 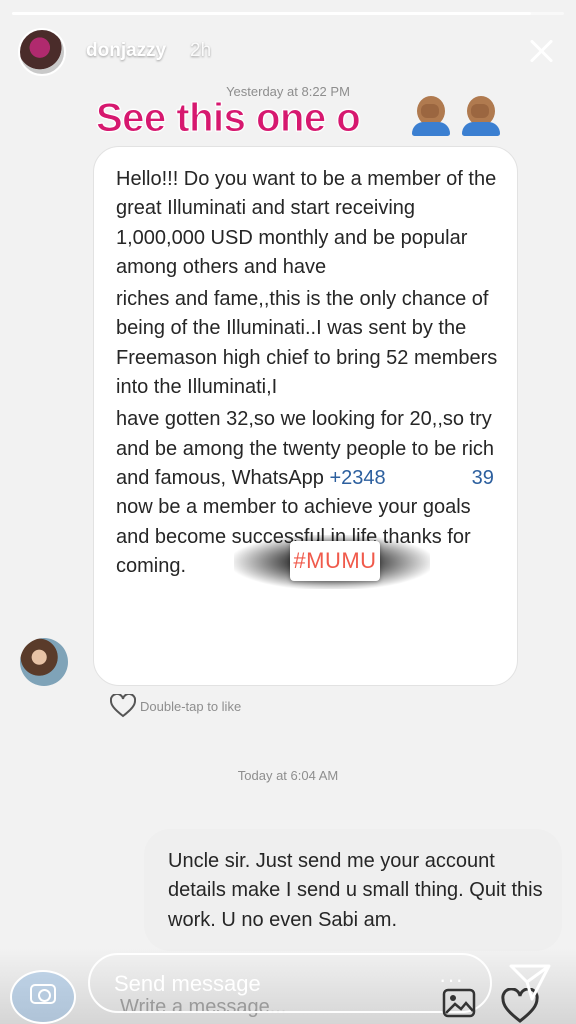 What do you see at coordinates (44, 662) in the screenshot?
I see `sender-avatar` at bounding box center [44, 662].